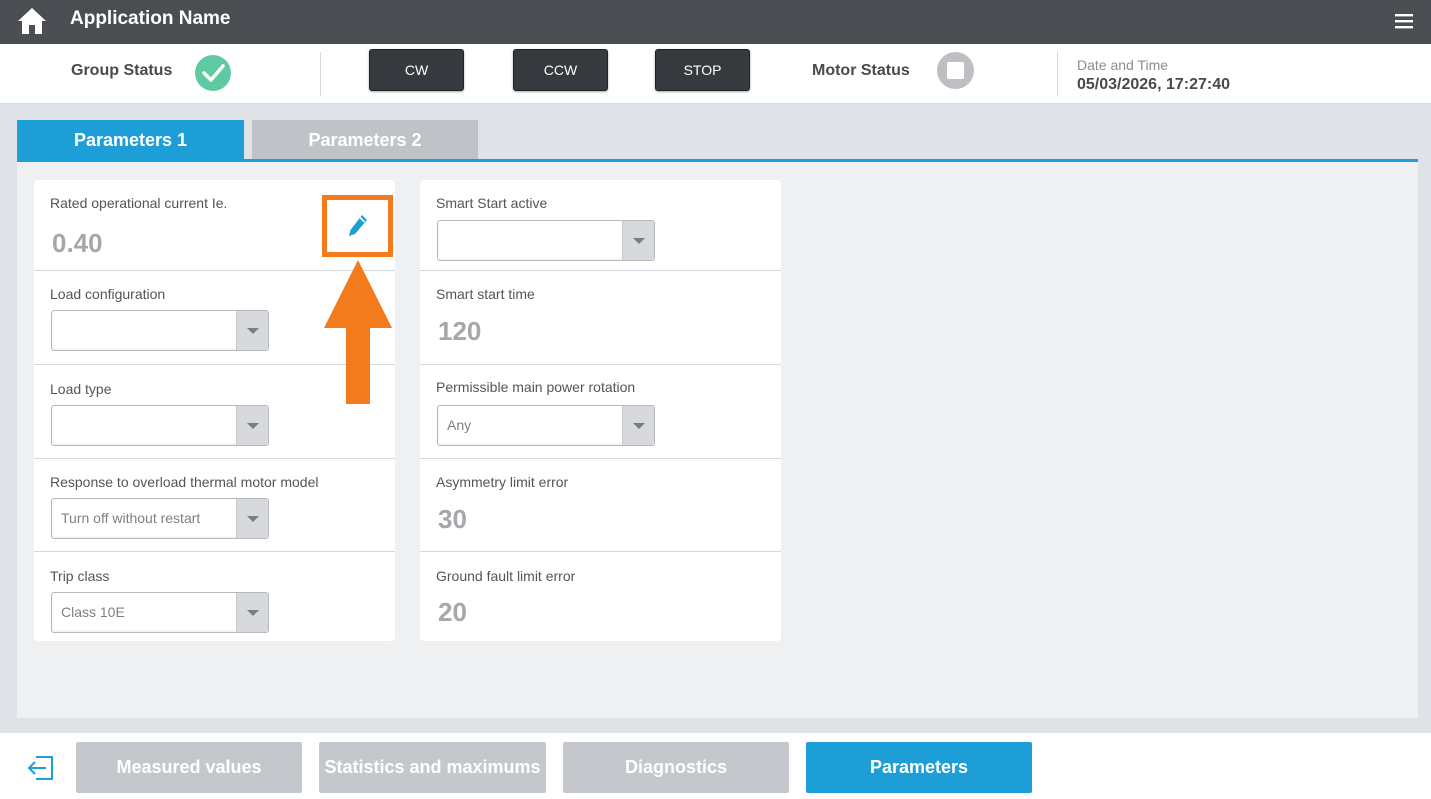 The image size is (1431, 799). I want to click on trip-class-select: Class 10E, so click(160, 612).